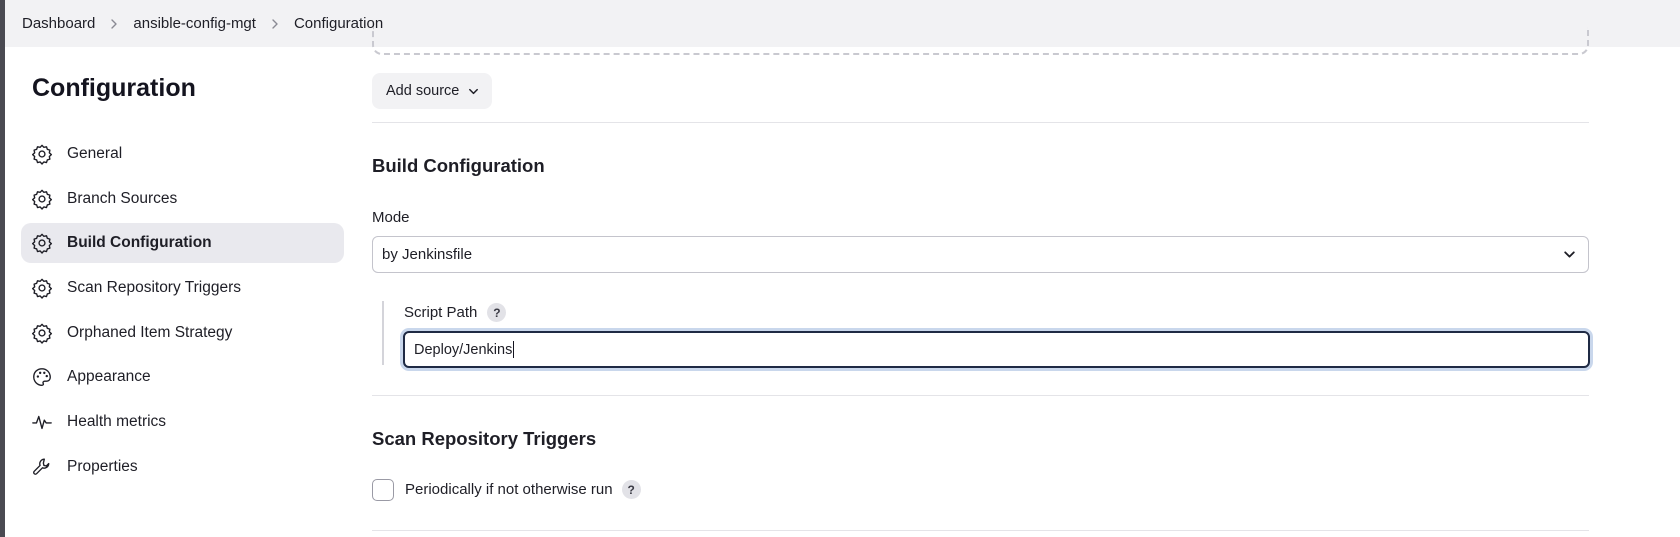  I want to click on add-source-button: Add source, so click(432, 91).